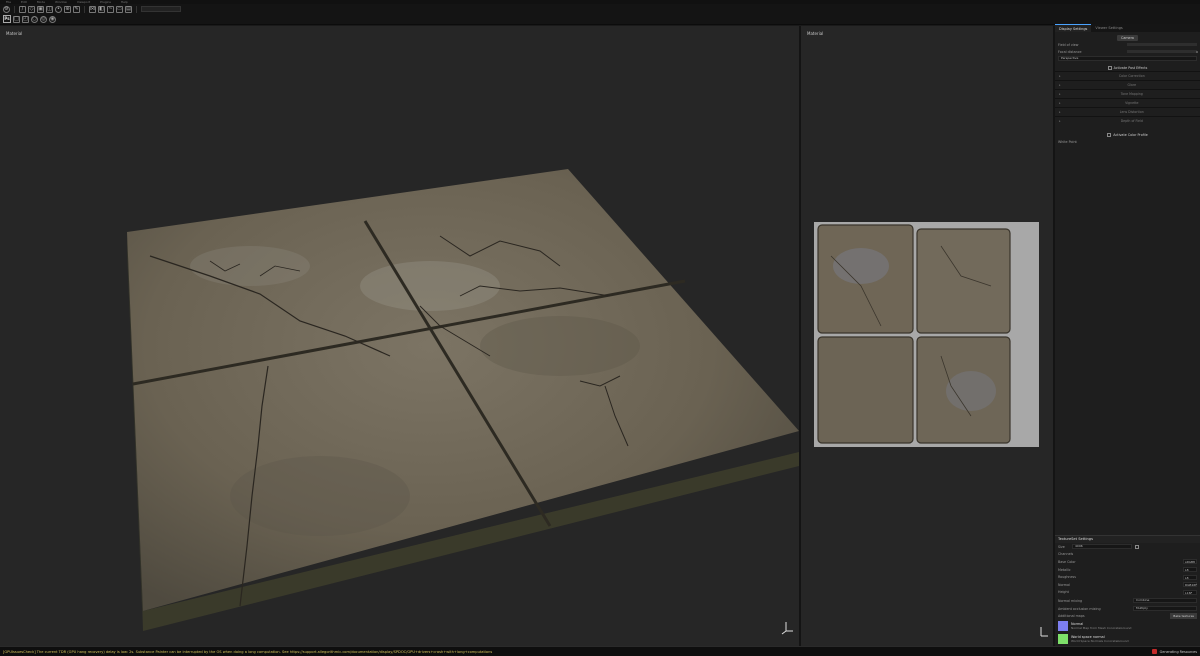 Image resolution: width=1200 pixels, height=656 pixels. I want to click on settings-icon: ⚙, so click(6, 9).